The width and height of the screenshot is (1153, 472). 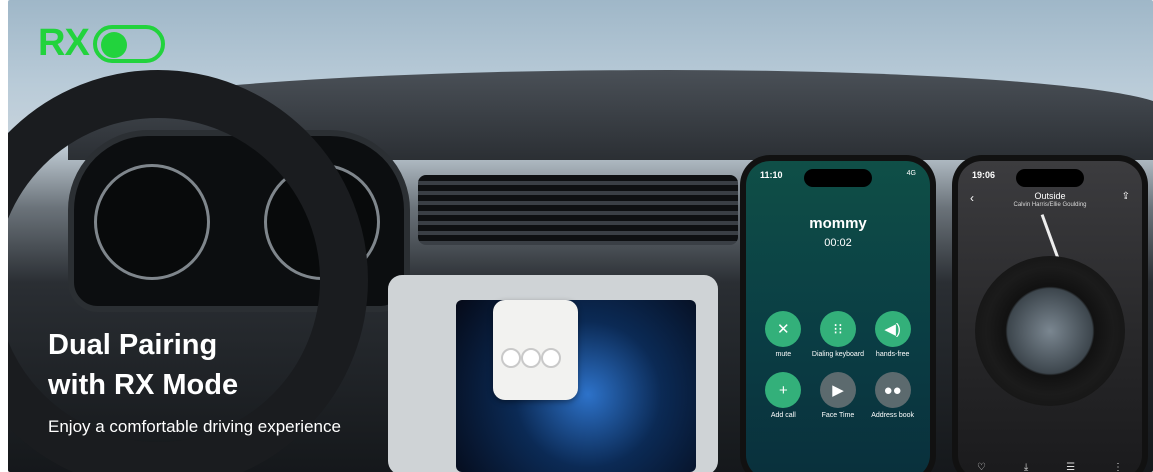 I want to click on status-time: 11:10, so click(x=771, y=175).